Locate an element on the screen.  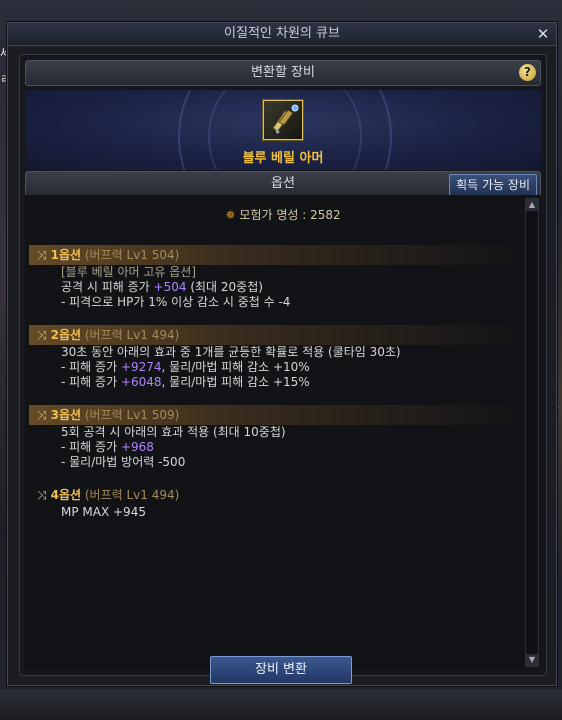
options-scrollbar: ▲ ▼ is located at coordinates (532, 432).